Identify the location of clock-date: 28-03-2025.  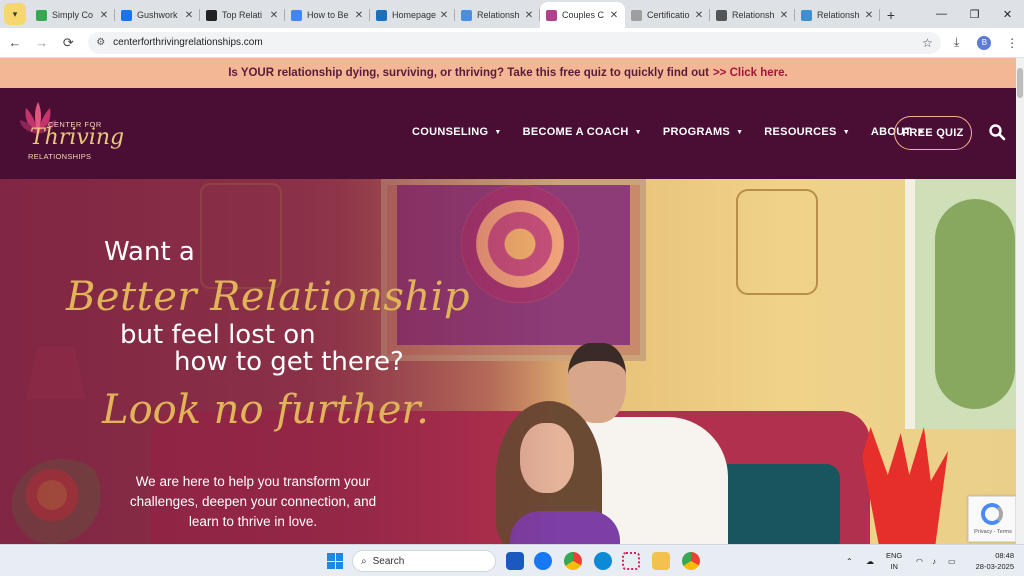
(994, 566).